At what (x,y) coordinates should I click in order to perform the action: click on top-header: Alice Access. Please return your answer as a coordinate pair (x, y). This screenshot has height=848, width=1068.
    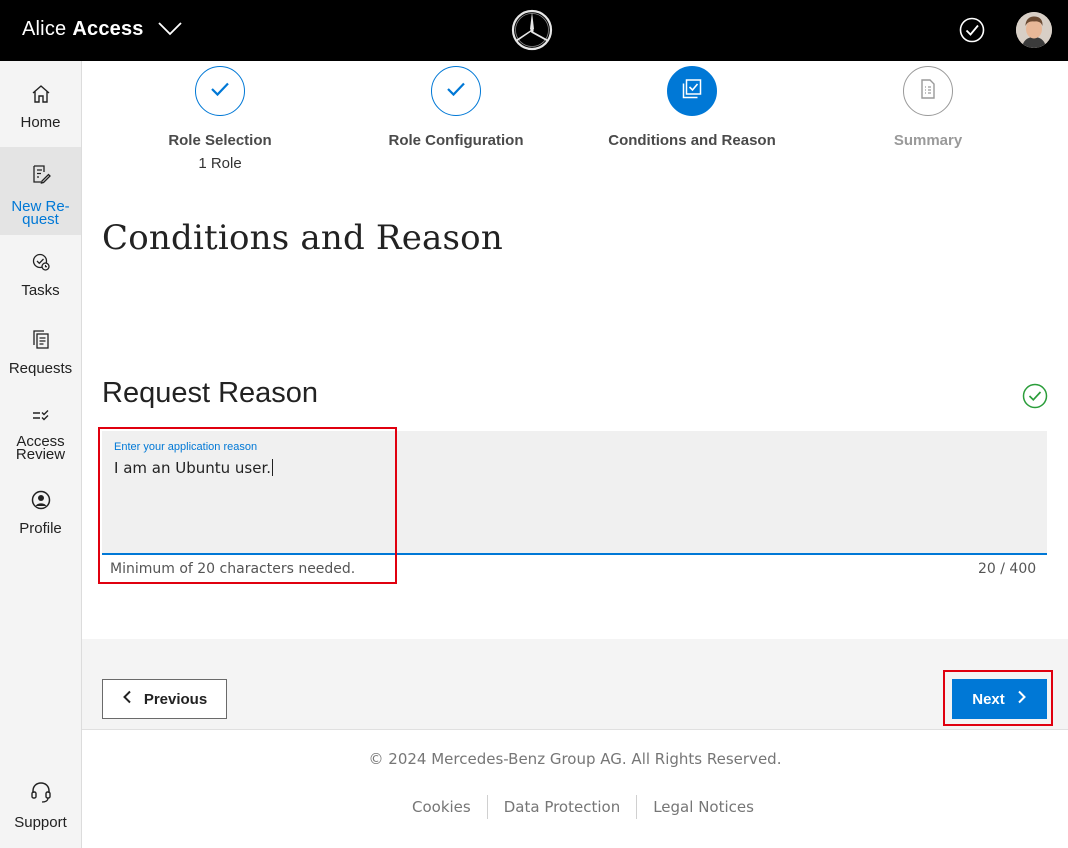
    Looking at the image, I should click on (534, 30).